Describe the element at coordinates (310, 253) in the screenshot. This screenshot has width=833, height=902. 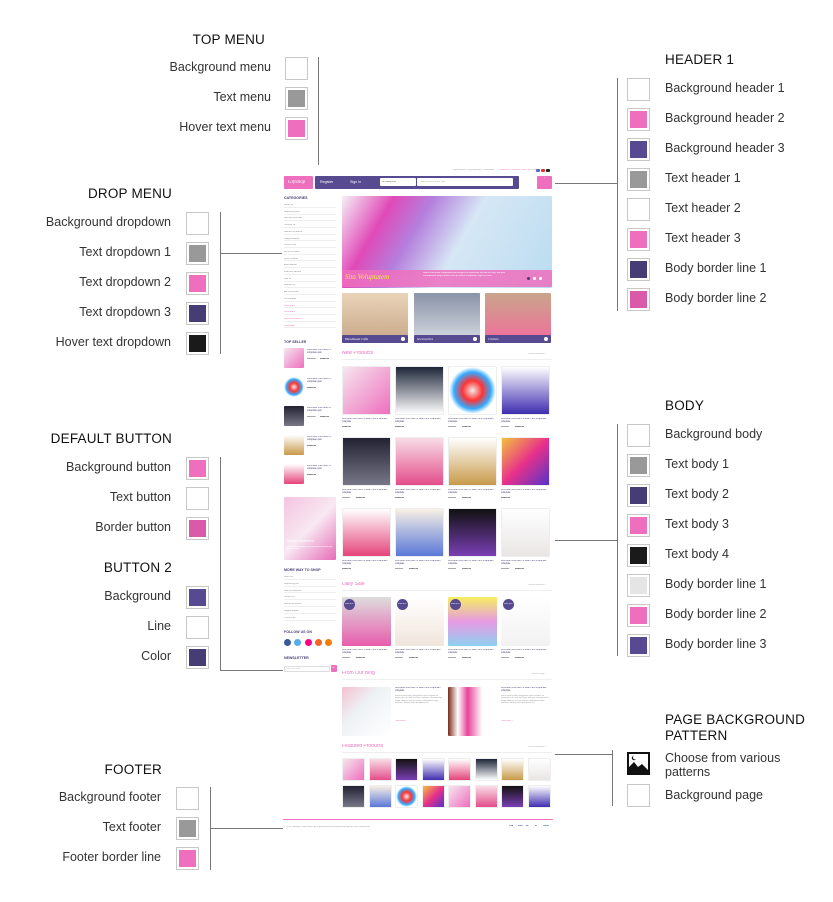
I see `category-link: Minim veniam` at that location.